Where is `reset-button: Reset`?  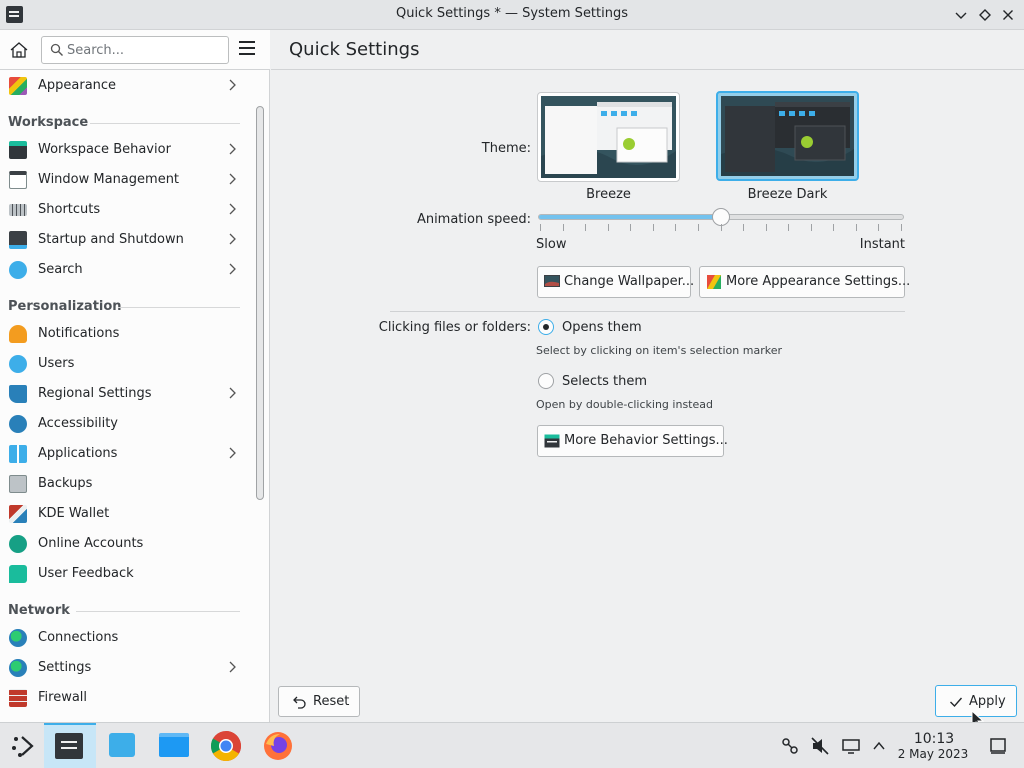
reset-button: Reset is located at coordinates (319, 701).